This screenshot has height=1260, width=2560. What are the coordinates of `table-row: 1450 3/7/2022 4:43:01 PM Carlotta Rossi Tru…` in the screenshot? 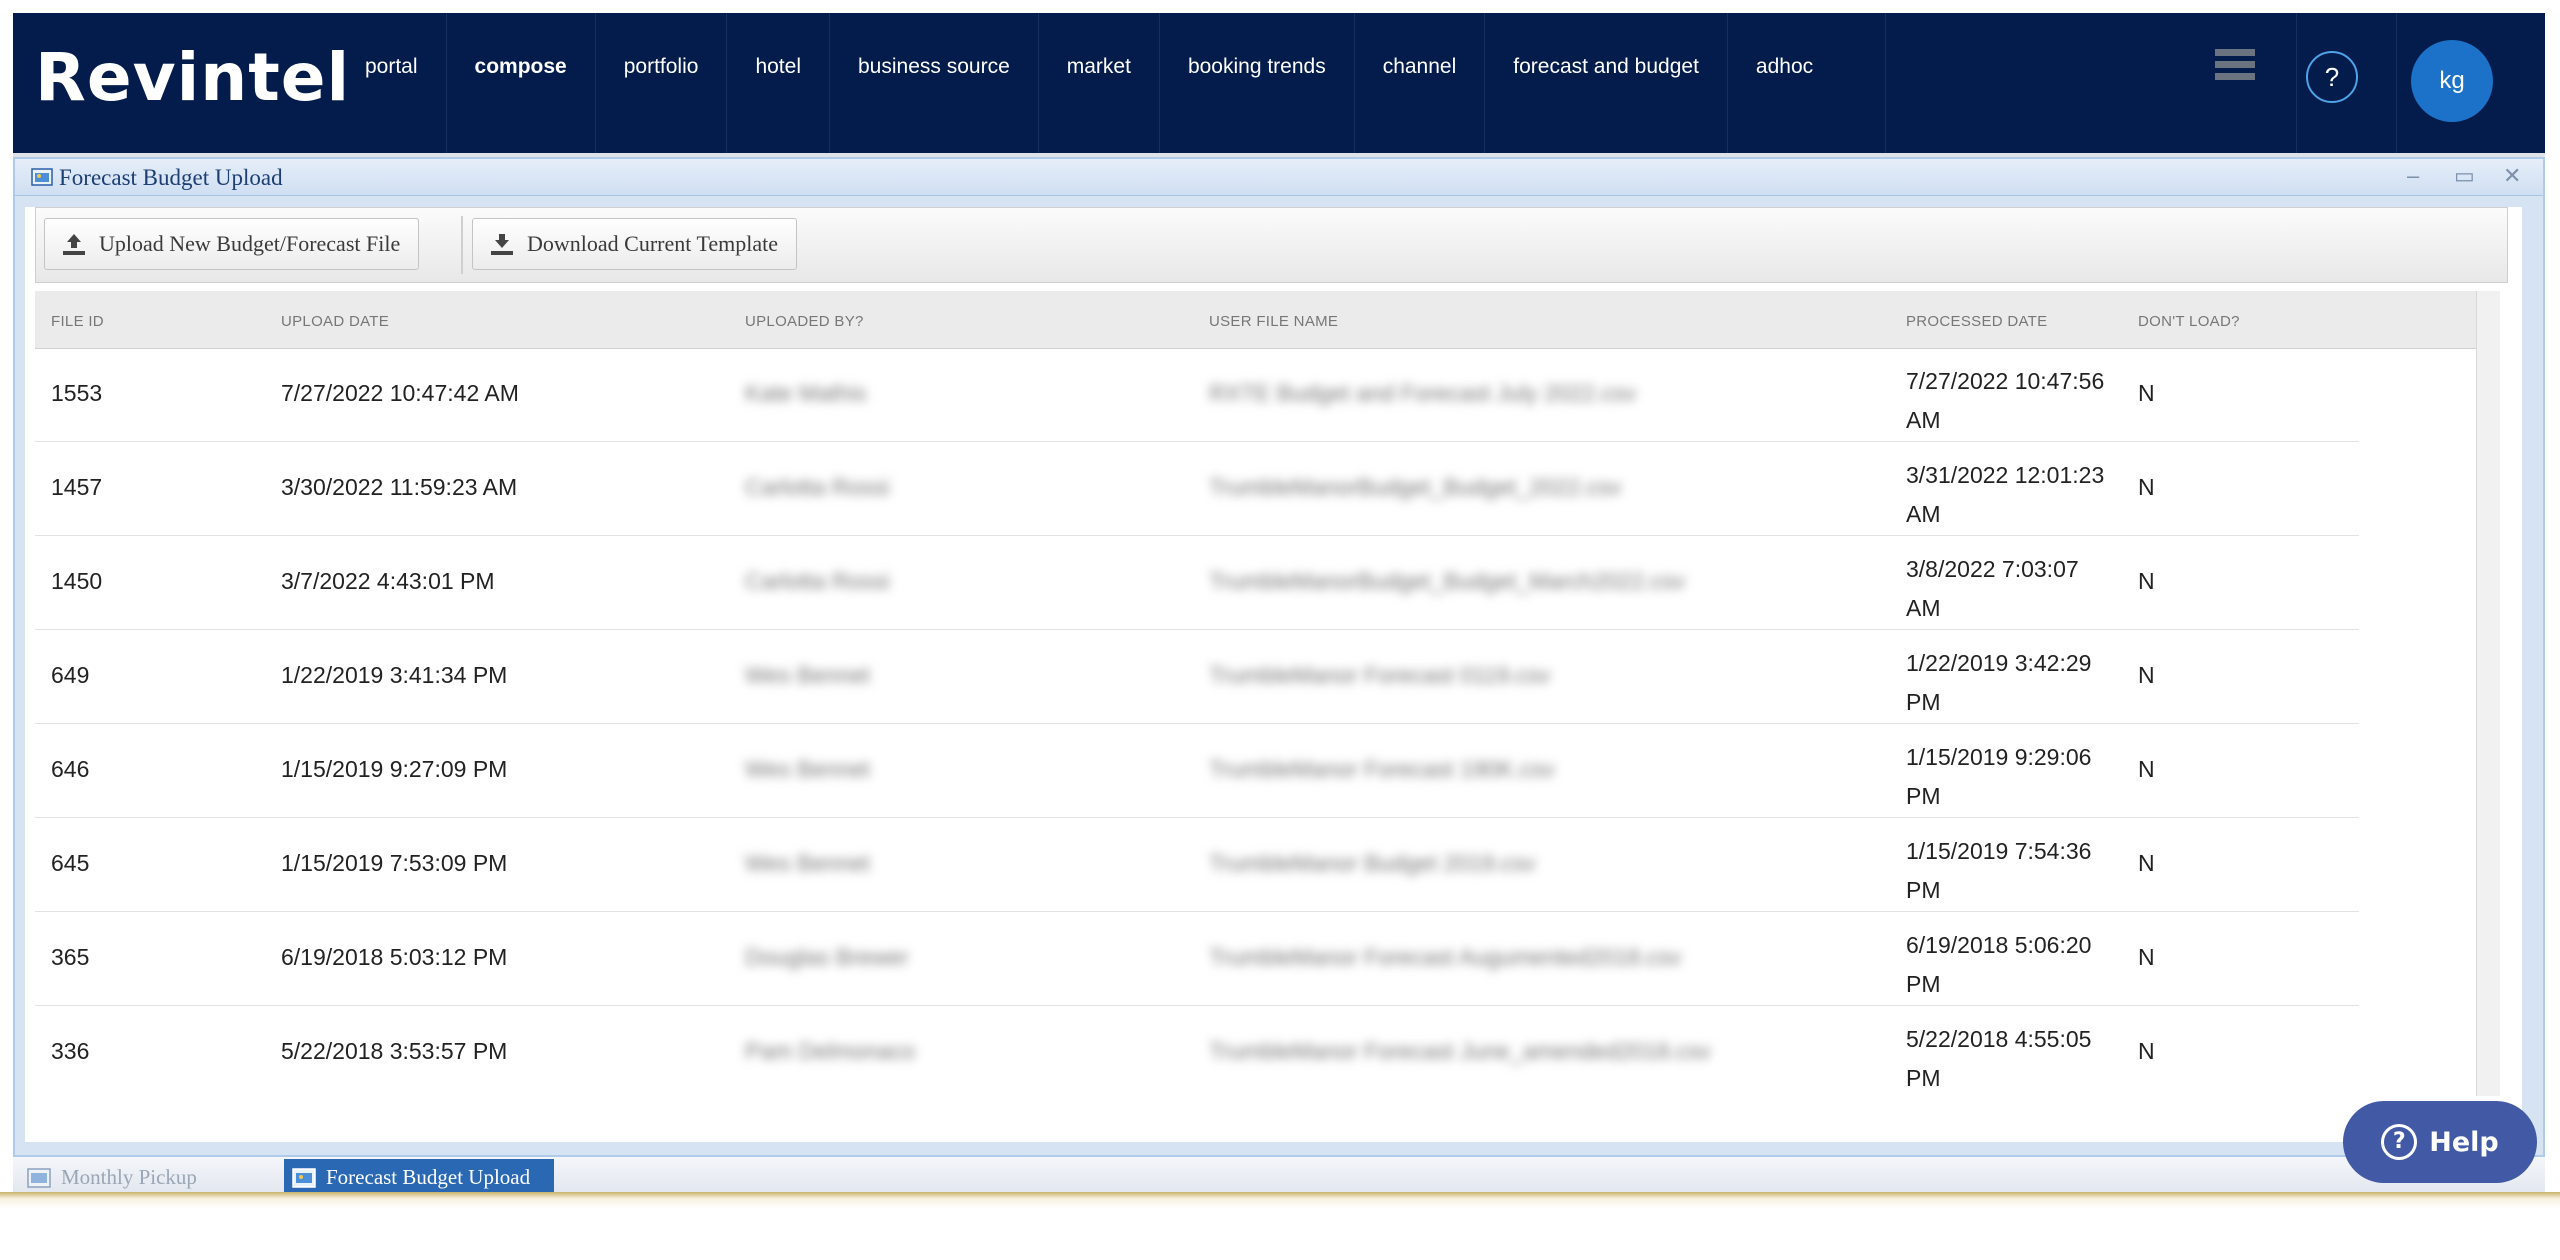 It's located at (1197, 583).